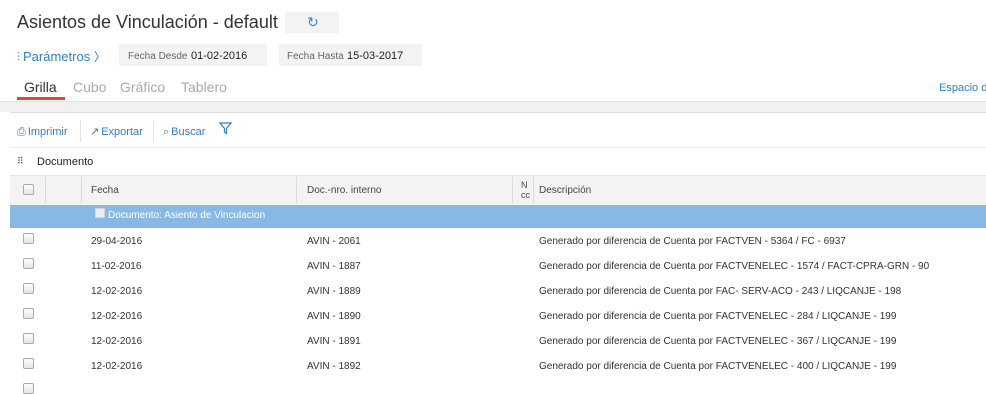 Image resolution: width=986 pixels, height=394 pixels. Describe the element at coordinates (334, 266) in the screenshot. I see `cell-doc: AVIN - 1887` at that location.